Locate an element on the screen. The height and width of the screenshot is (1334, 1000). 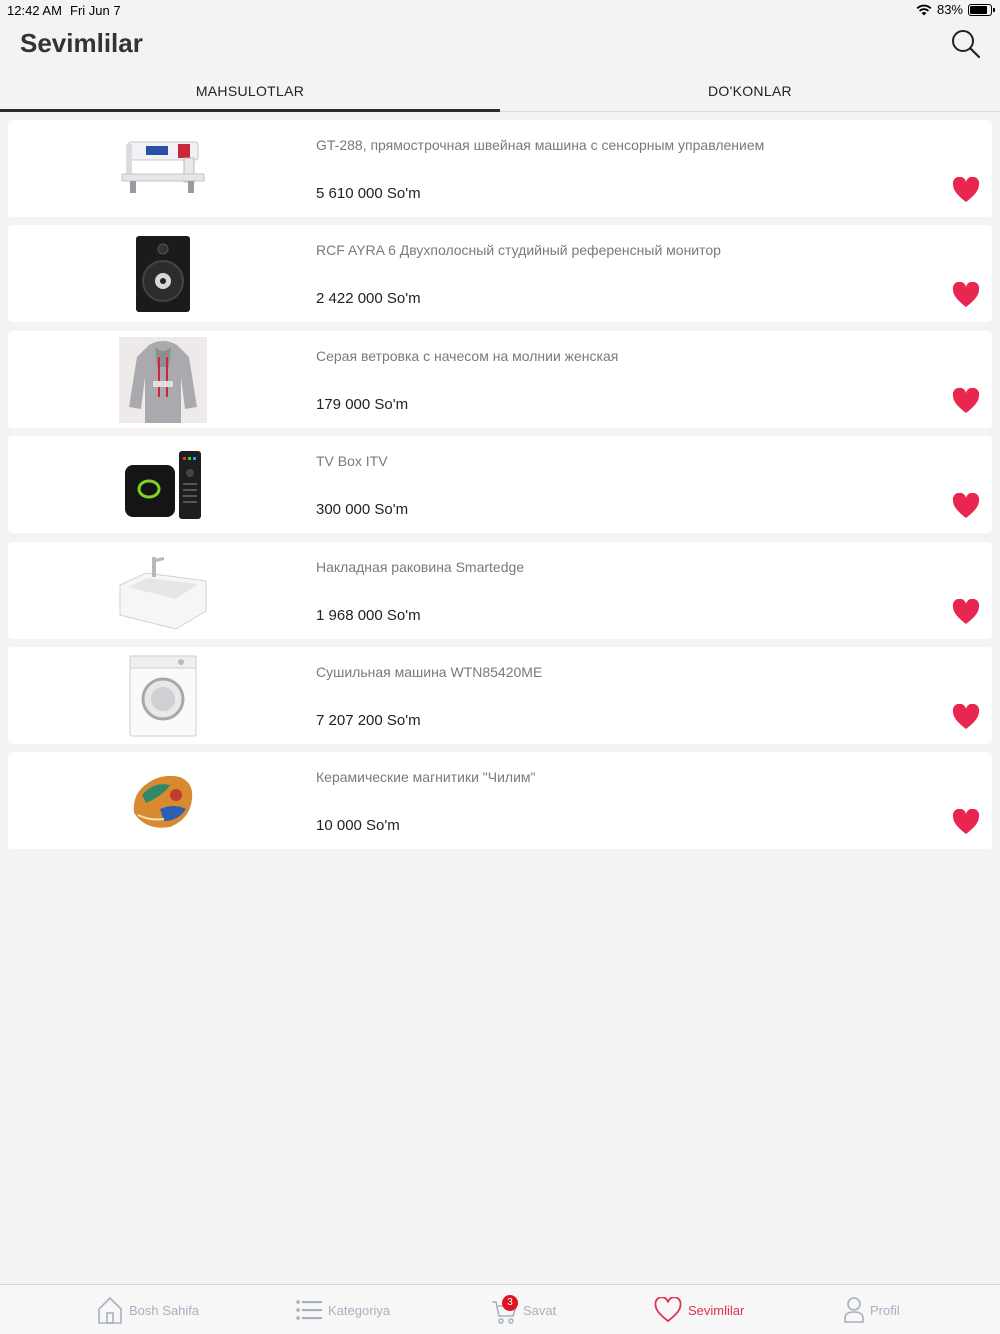
nav-favorites: Sevimlilar is located at coordinates (699, 1310).